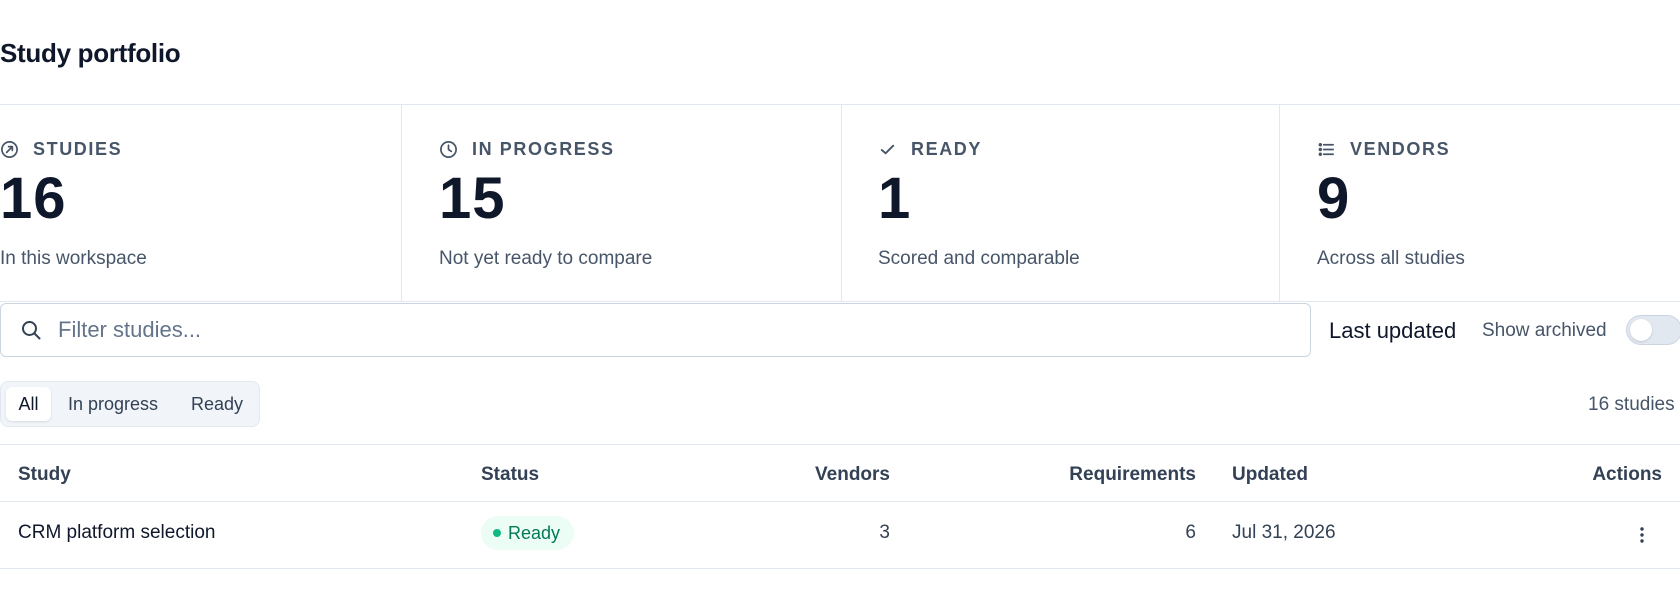 This screenshot has height=605, width=1680. Describe the element at coordinates (534, 532) in the screenshot. I see `status-badge-label: Ready` at that location.